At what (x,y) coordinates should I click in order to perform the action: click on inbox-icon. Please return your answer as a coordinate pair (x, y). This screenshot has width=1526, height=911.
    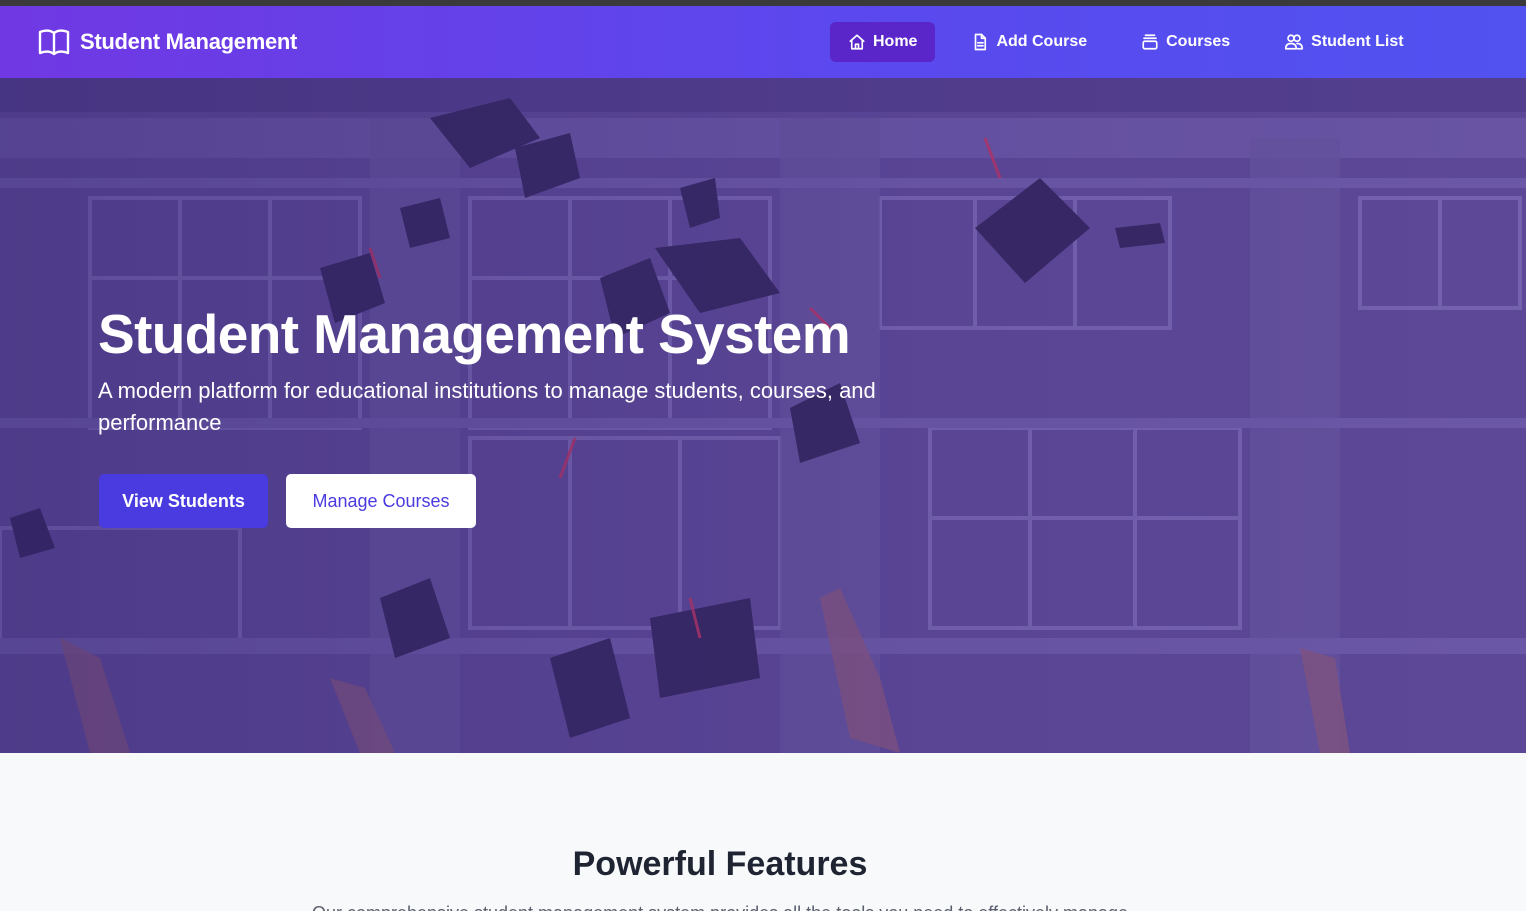
    Looking at the image, I should click on (1150, 42).